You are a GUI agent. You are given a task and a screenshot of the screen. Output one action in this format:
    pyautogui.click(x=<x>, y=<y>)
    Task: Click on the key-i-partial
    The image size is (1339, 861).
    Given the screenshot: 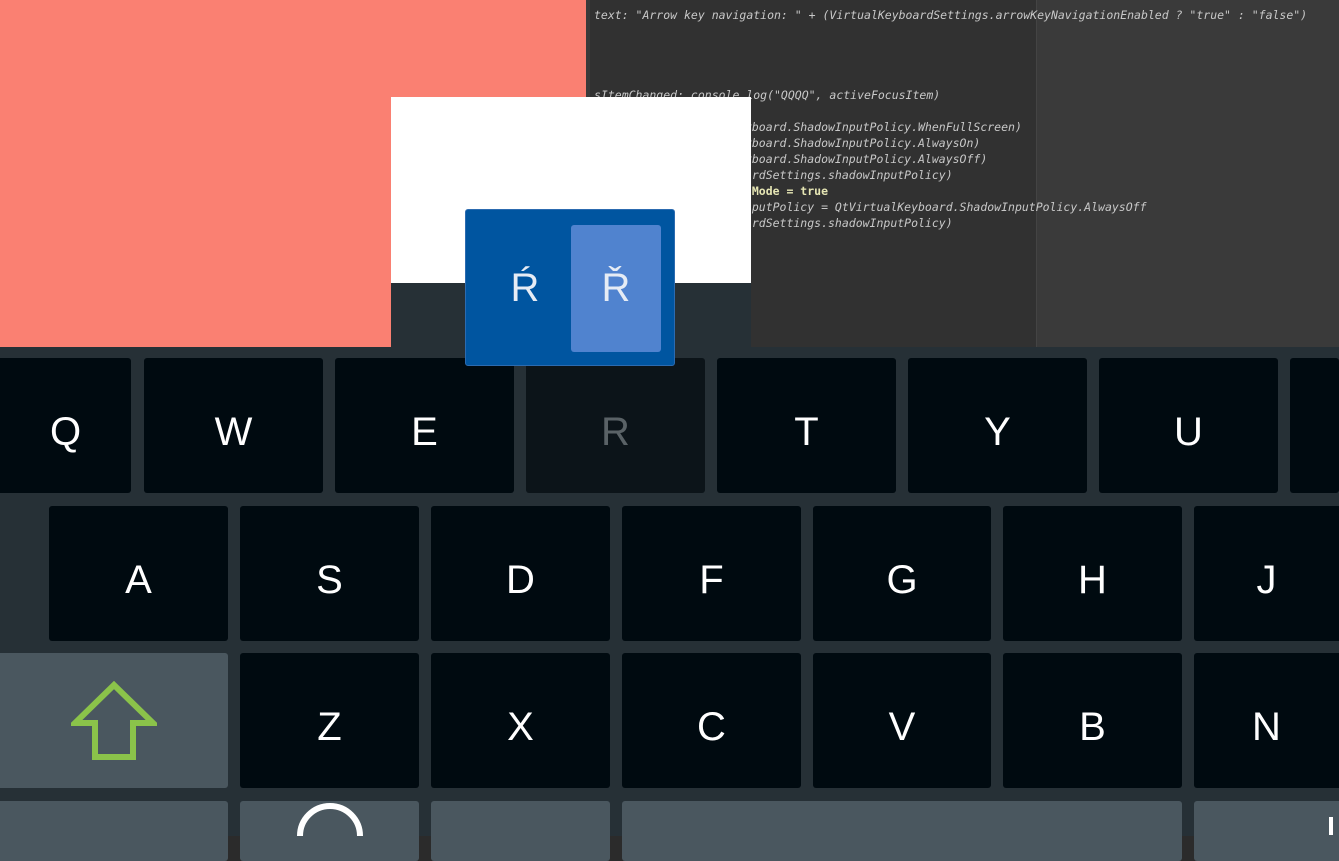 What is the action you would take?
    pyautogui.click(x=1314, y=425)
    